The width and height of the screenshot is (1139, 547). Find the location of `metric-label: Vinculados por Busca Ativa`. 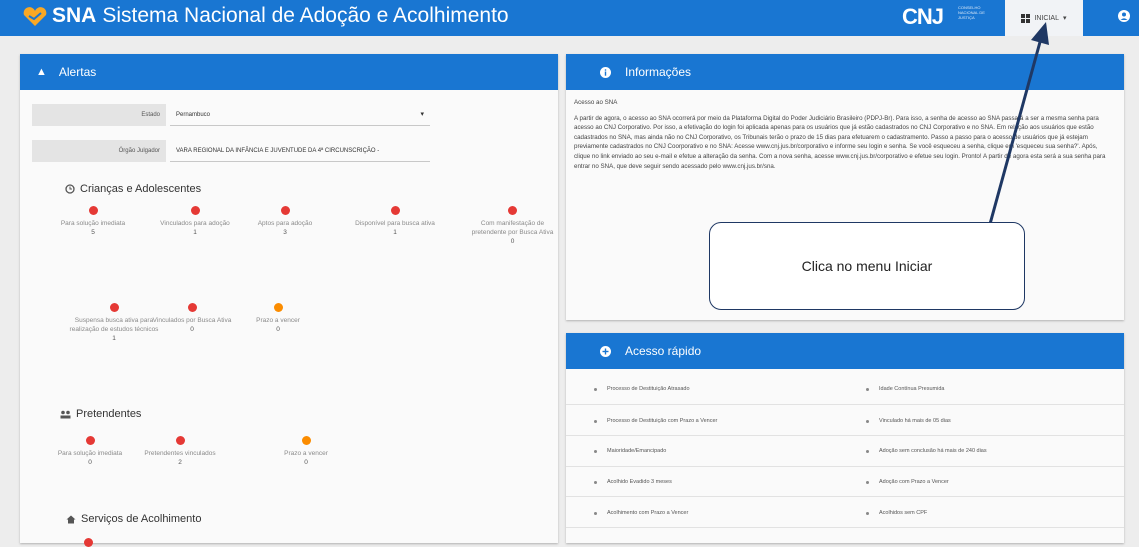

metric-label: Vinculados por Busca Ativa is located at coordinates (192, 320).